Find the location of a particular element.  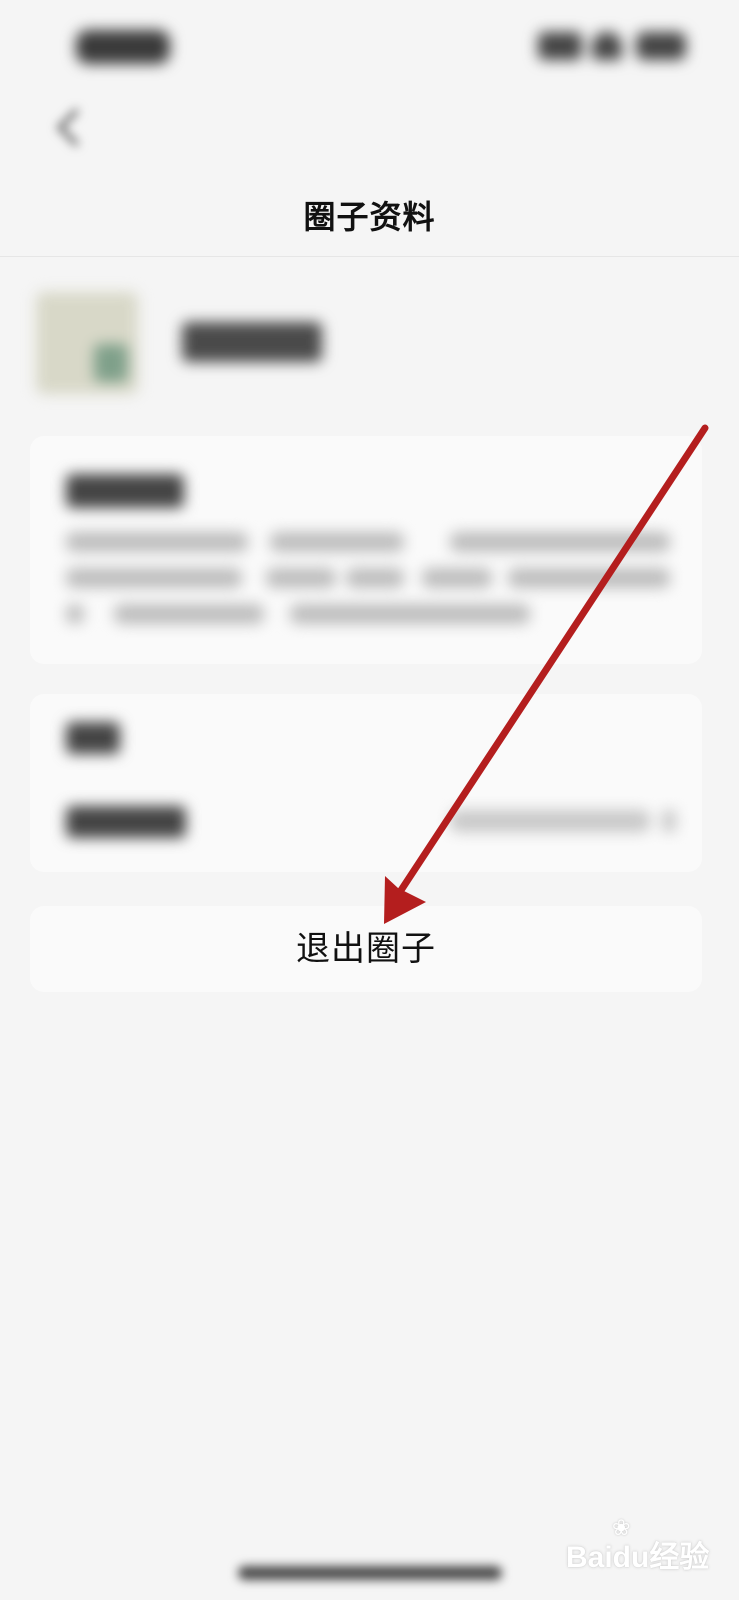

settings-heading is located at coordinates (93, 738).